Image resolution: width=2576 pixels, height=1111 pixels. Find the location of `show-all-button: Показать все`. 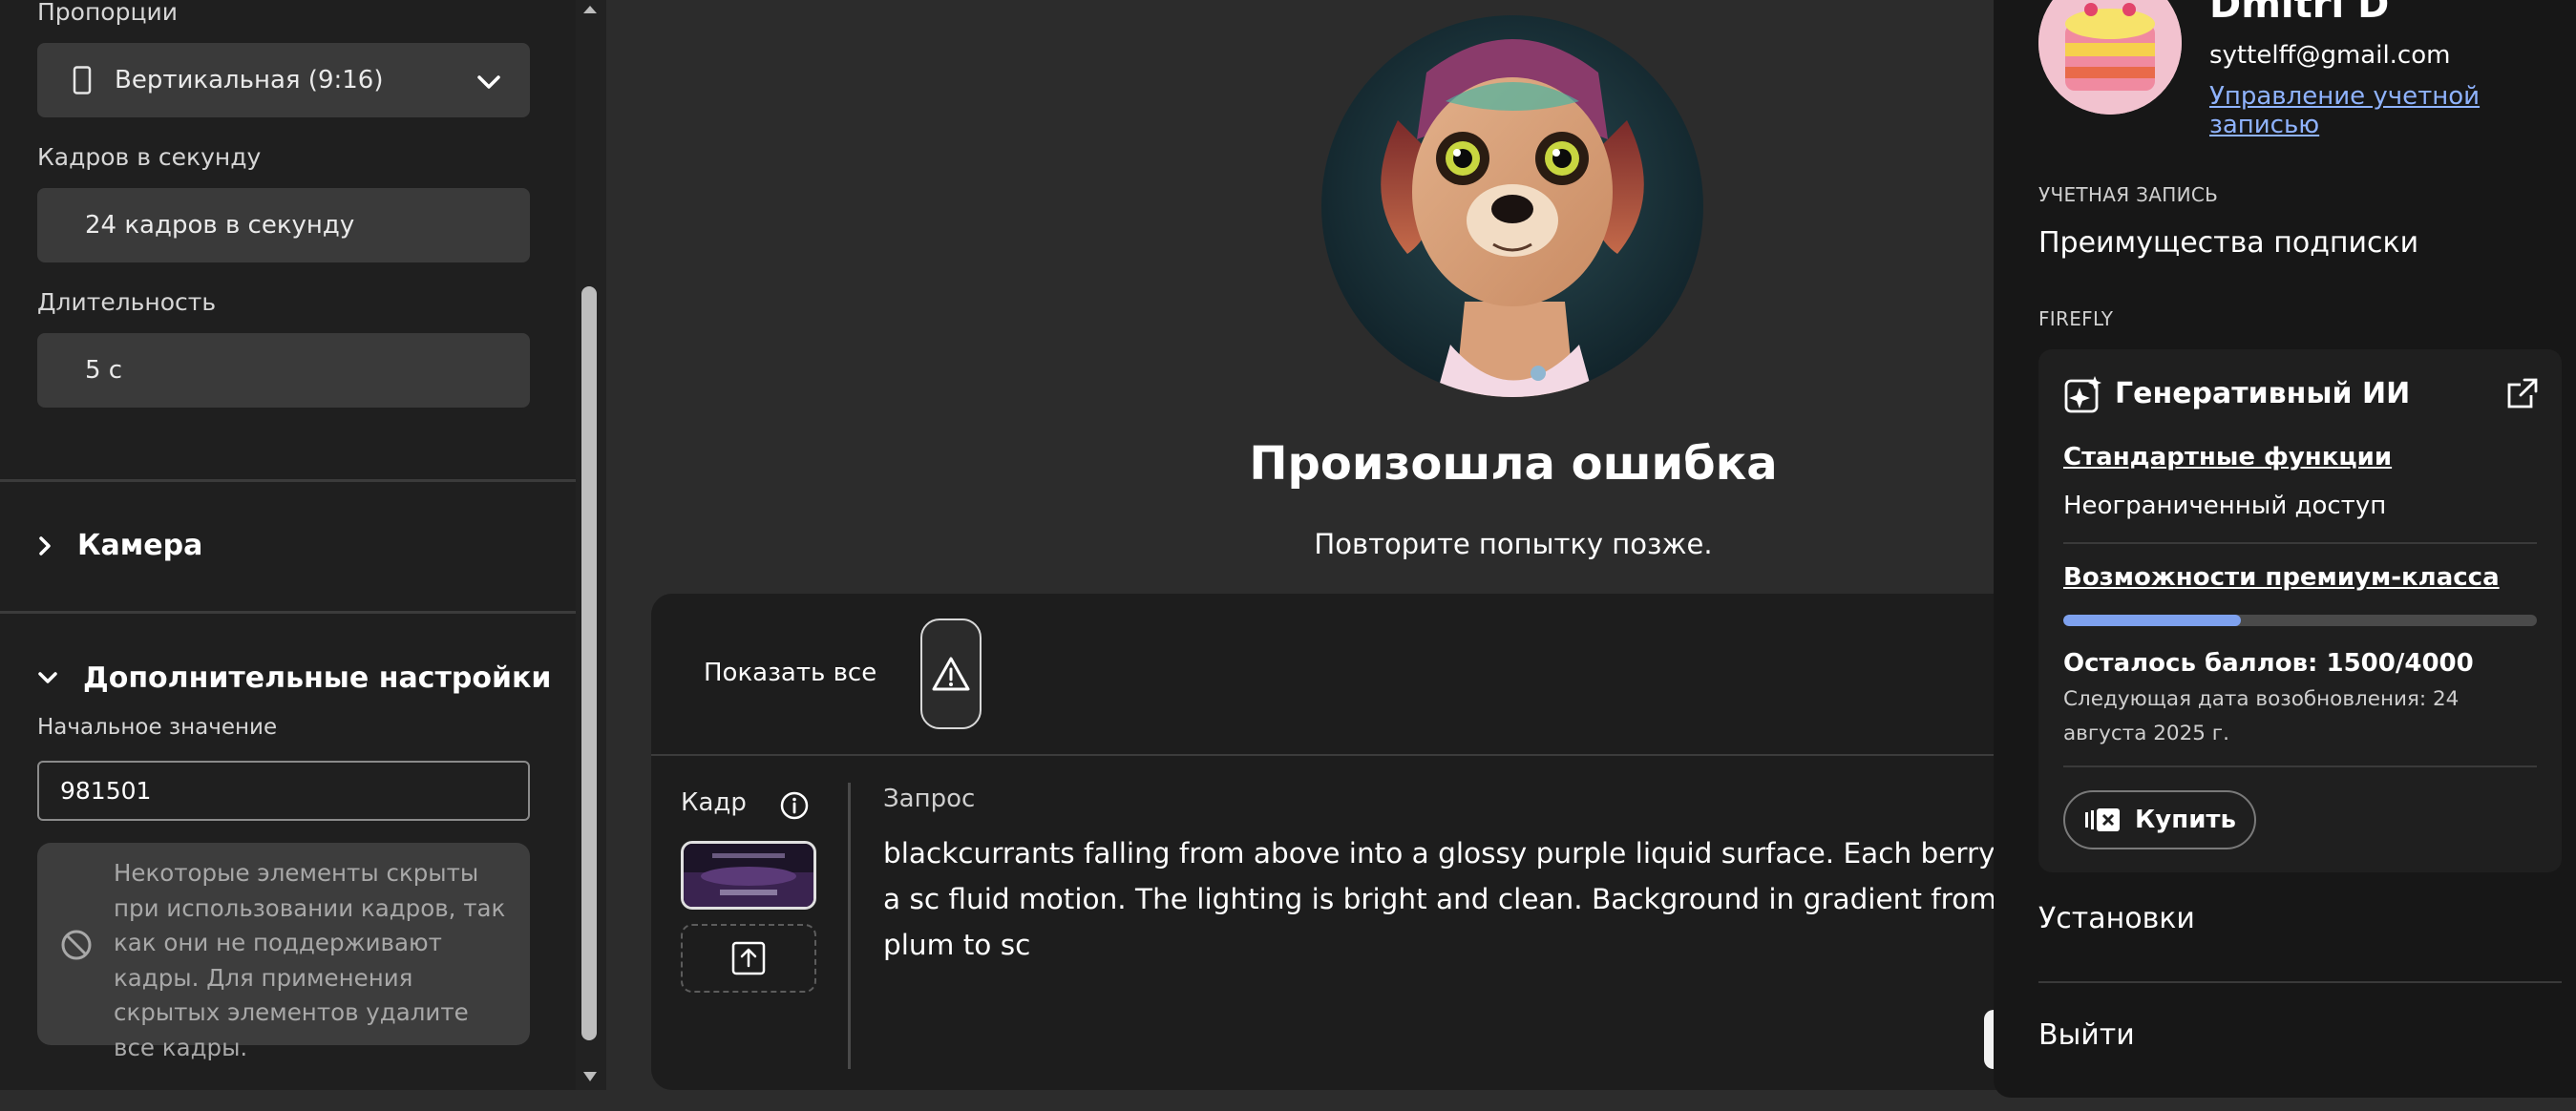

show-all-button: Показать все is located at coordinates (790, 673).